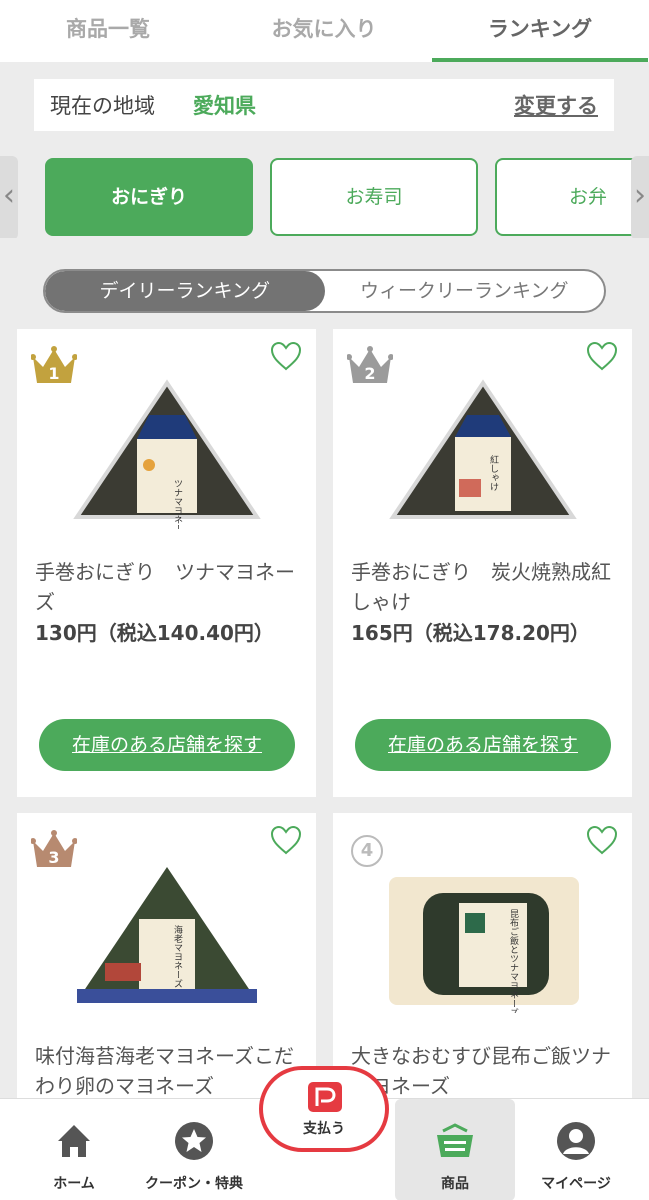  Describe the element at coordinates (455, 1140) in the screenshot. I see `basket-icon` at that location.